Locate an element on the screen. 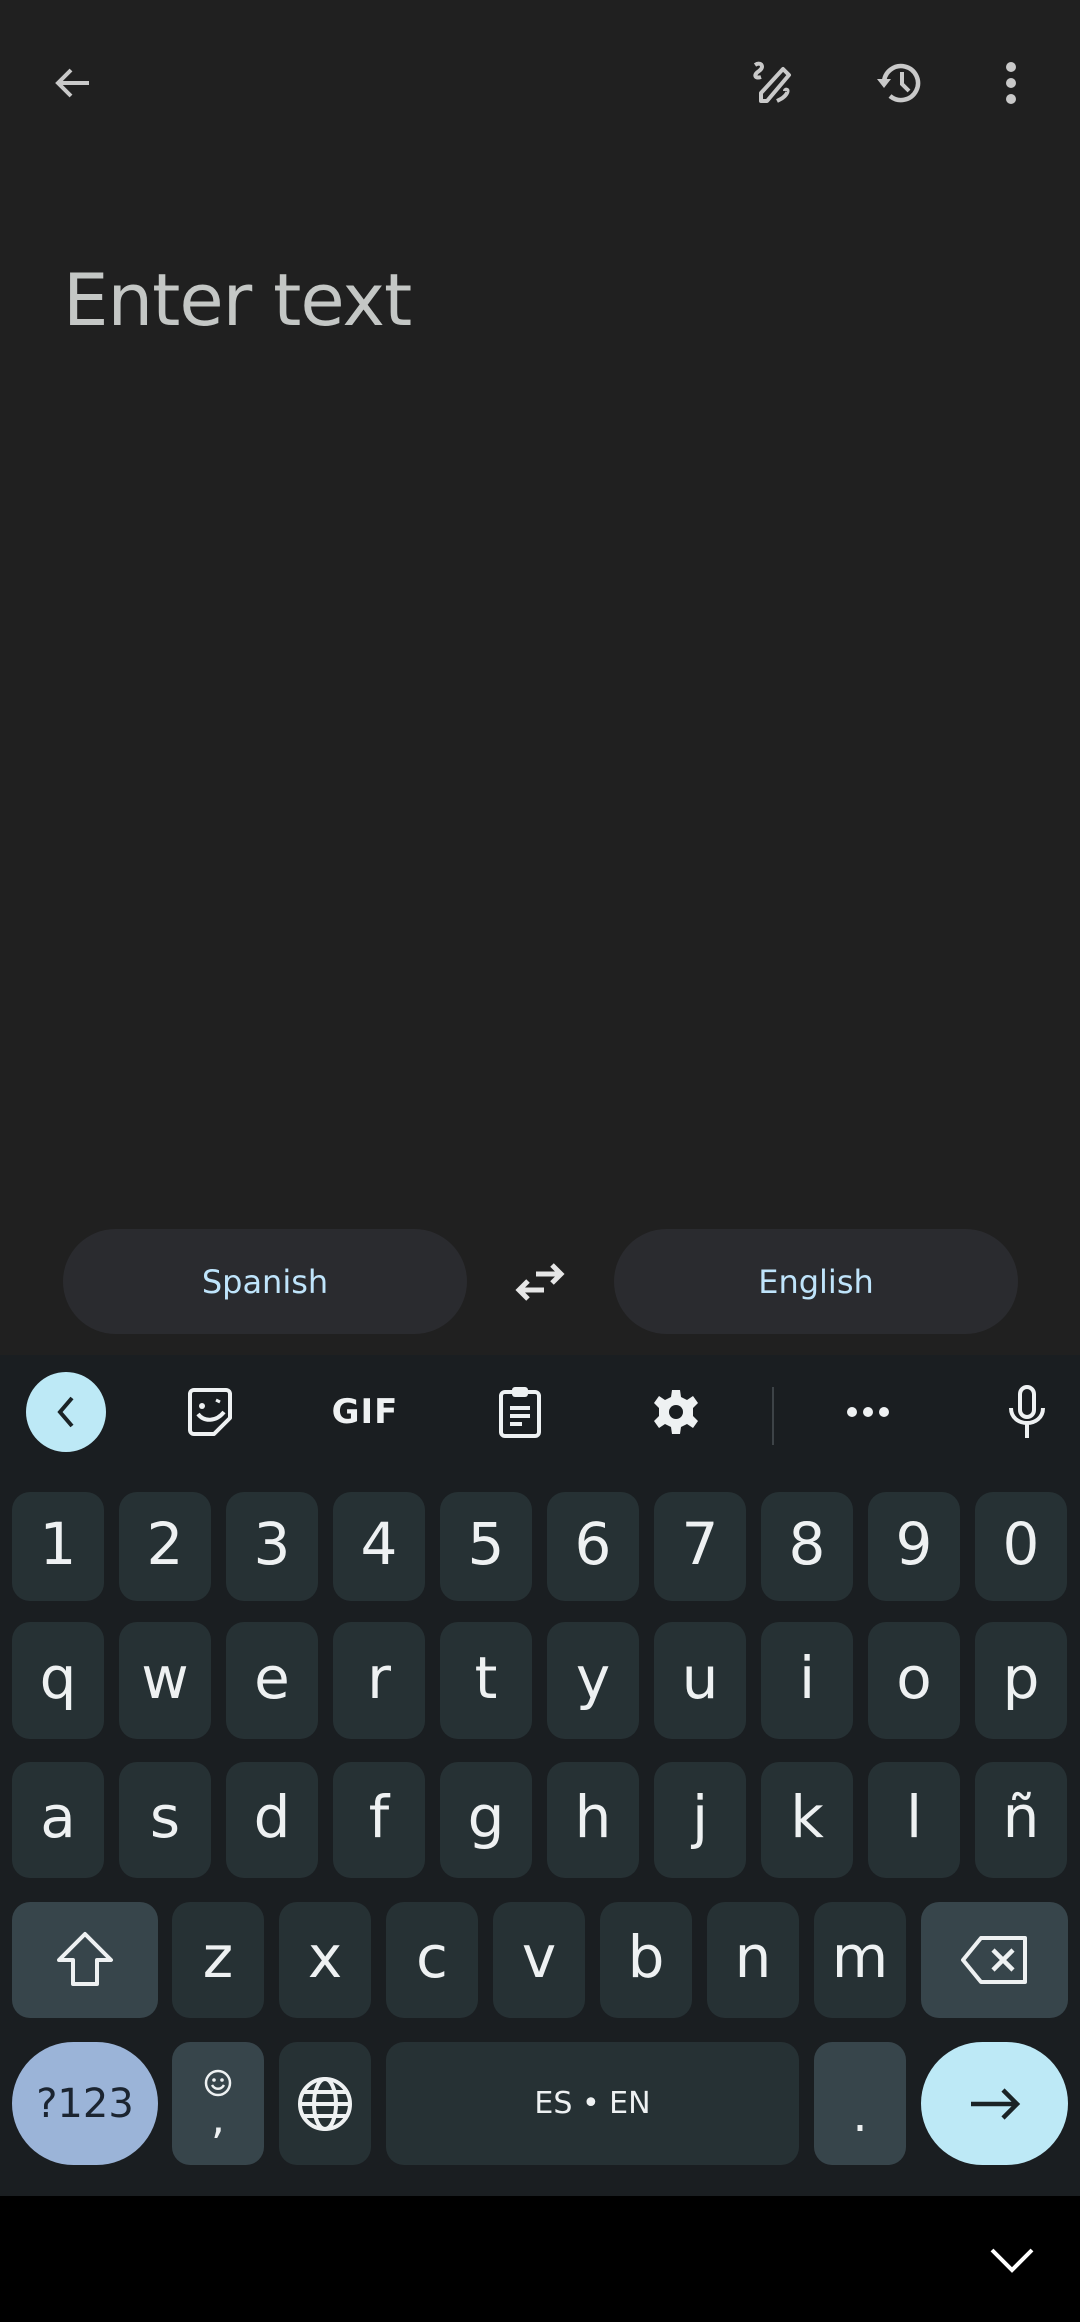  key-w: w is located at coordinates (165, 1680).